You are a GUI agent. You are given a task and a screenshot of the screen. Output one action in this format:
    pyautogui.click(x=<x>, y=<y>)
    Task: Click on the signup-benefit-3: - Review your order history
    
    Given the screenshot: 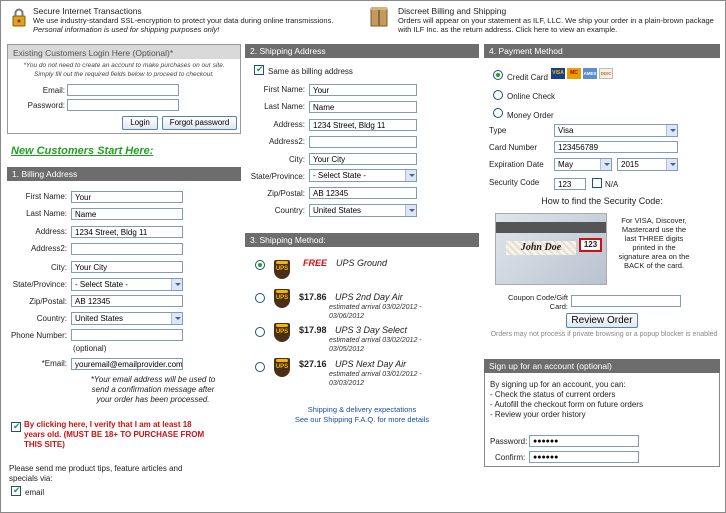 What is the action you would take?
    pyautogui.click(x=538, y=414)
    